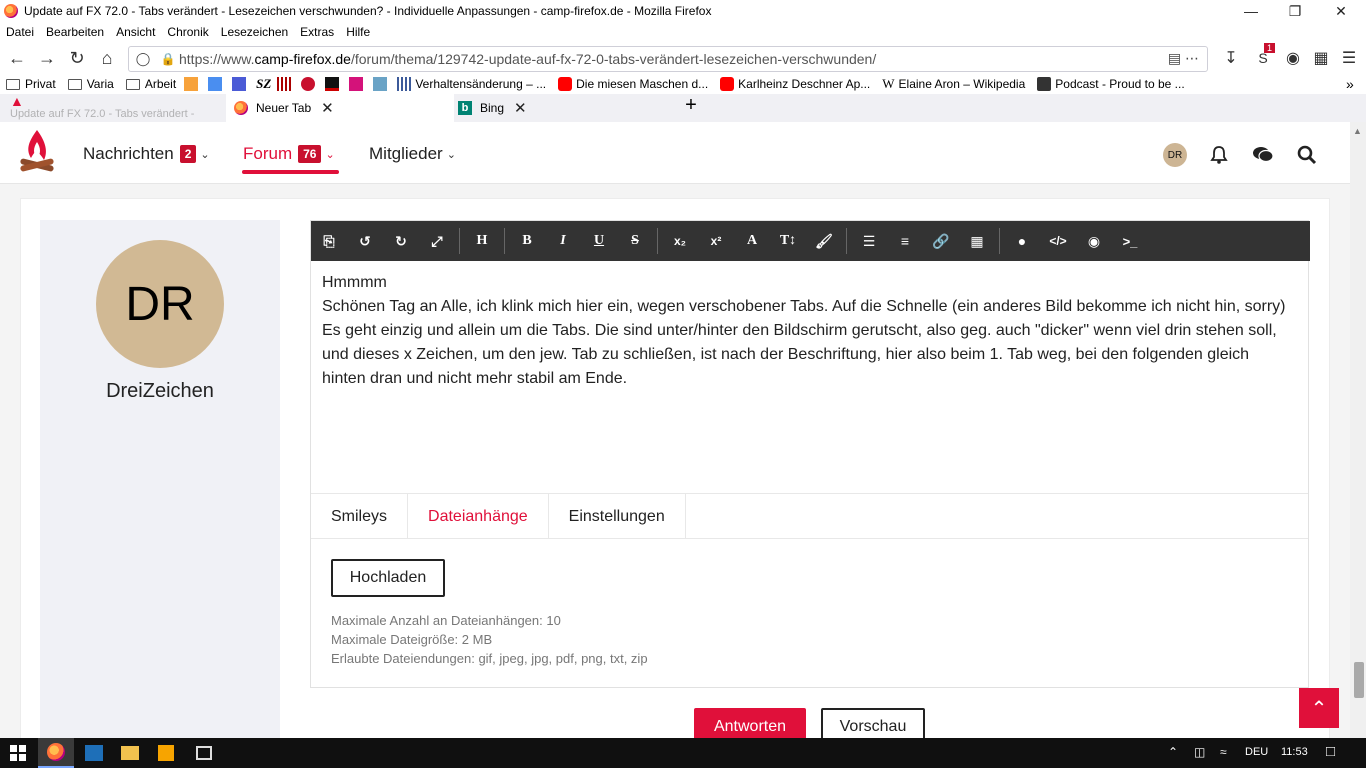  What do you see at coordinates (1357, 131) in the screenshot?
I see `scroll-up-icon: ▲` at bounding box center [1357, 131].